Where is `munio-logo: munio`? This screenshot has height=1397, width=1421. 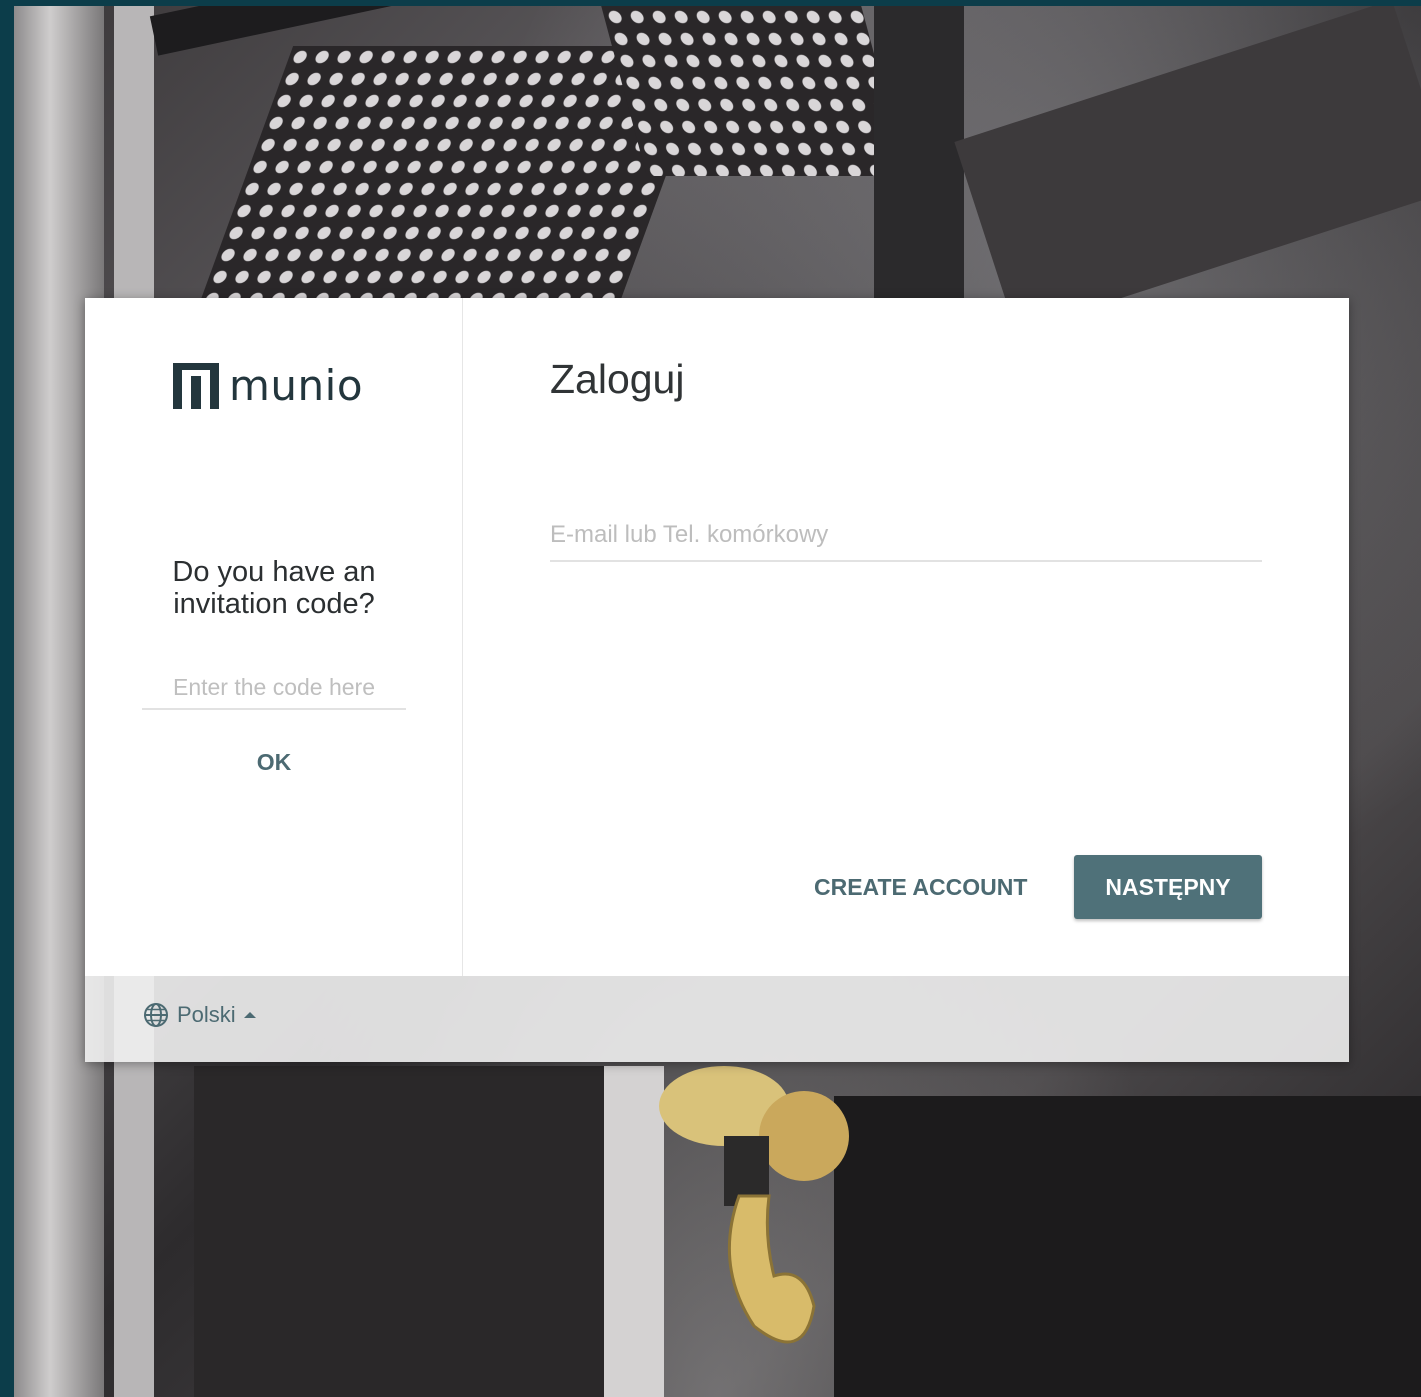 munio-logo: munio is located at coordinates (268, 386).